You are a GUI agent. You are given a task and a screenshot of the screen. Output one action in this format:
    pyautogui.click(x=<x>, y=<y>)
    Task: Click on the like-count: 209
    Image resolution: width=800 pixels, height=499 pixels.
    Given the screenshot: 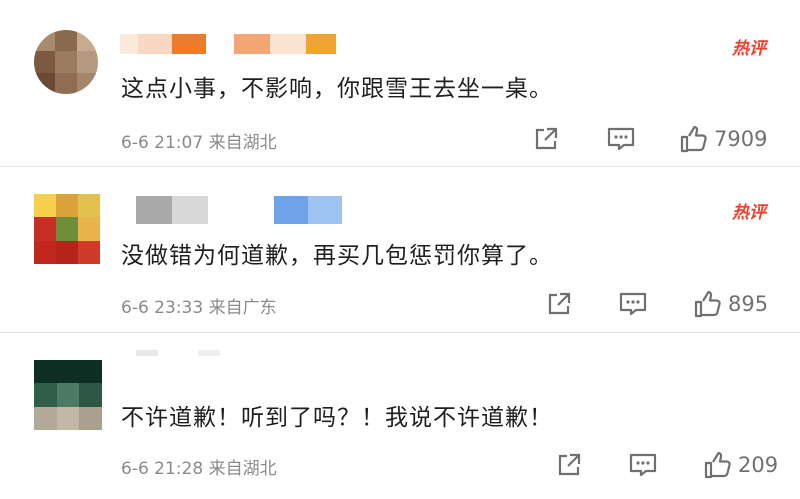 What is the action you would take?
    pyautogui.click(x=758, y=465)
    